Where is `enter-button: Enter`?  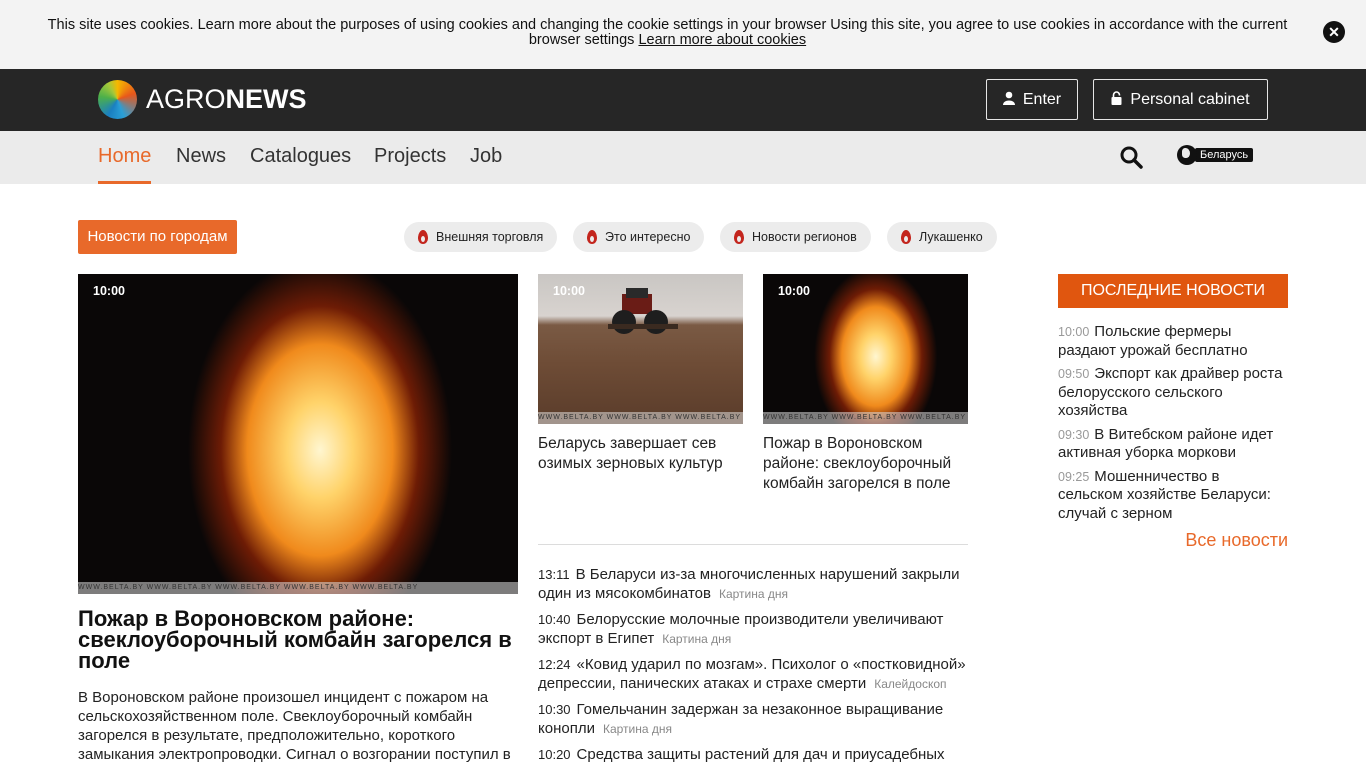
enter-button: Enter is located at coordinates (1032, 99).